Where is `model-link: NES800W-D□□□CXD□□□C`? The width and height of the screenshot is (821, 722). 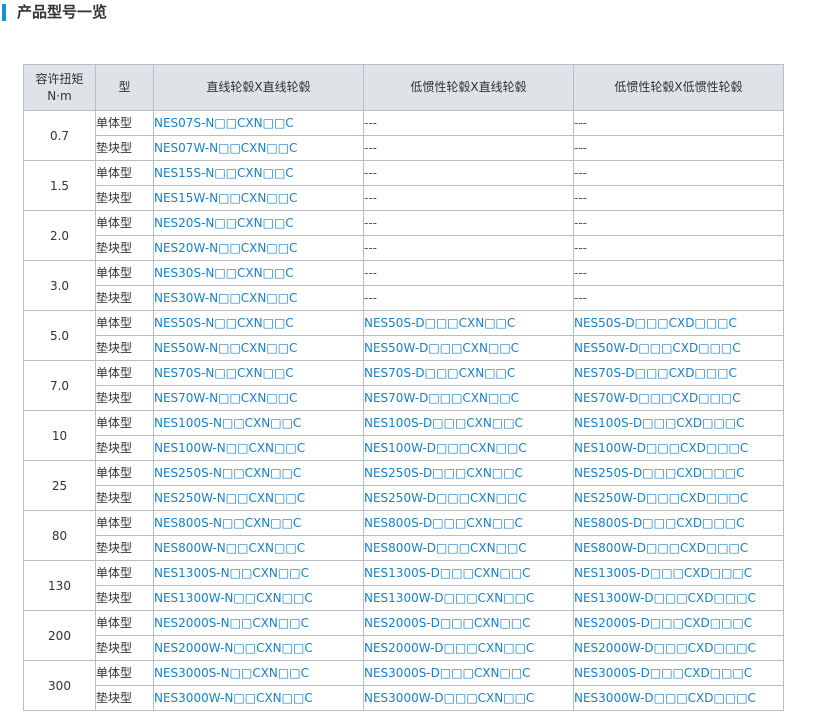 model-link: NES800W-D□□□CXD□□□C is located at coordinates (678, 548).